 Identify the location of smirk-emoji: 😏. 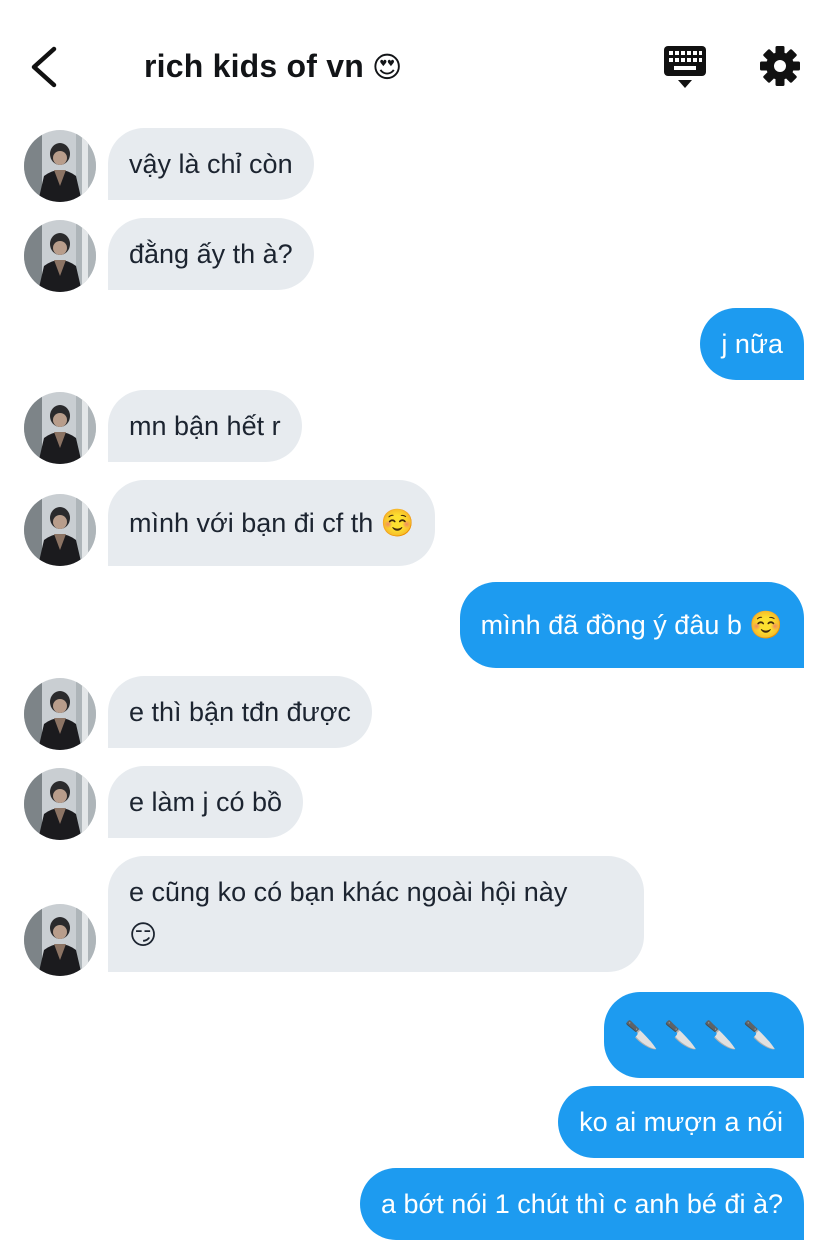
(143, 935).